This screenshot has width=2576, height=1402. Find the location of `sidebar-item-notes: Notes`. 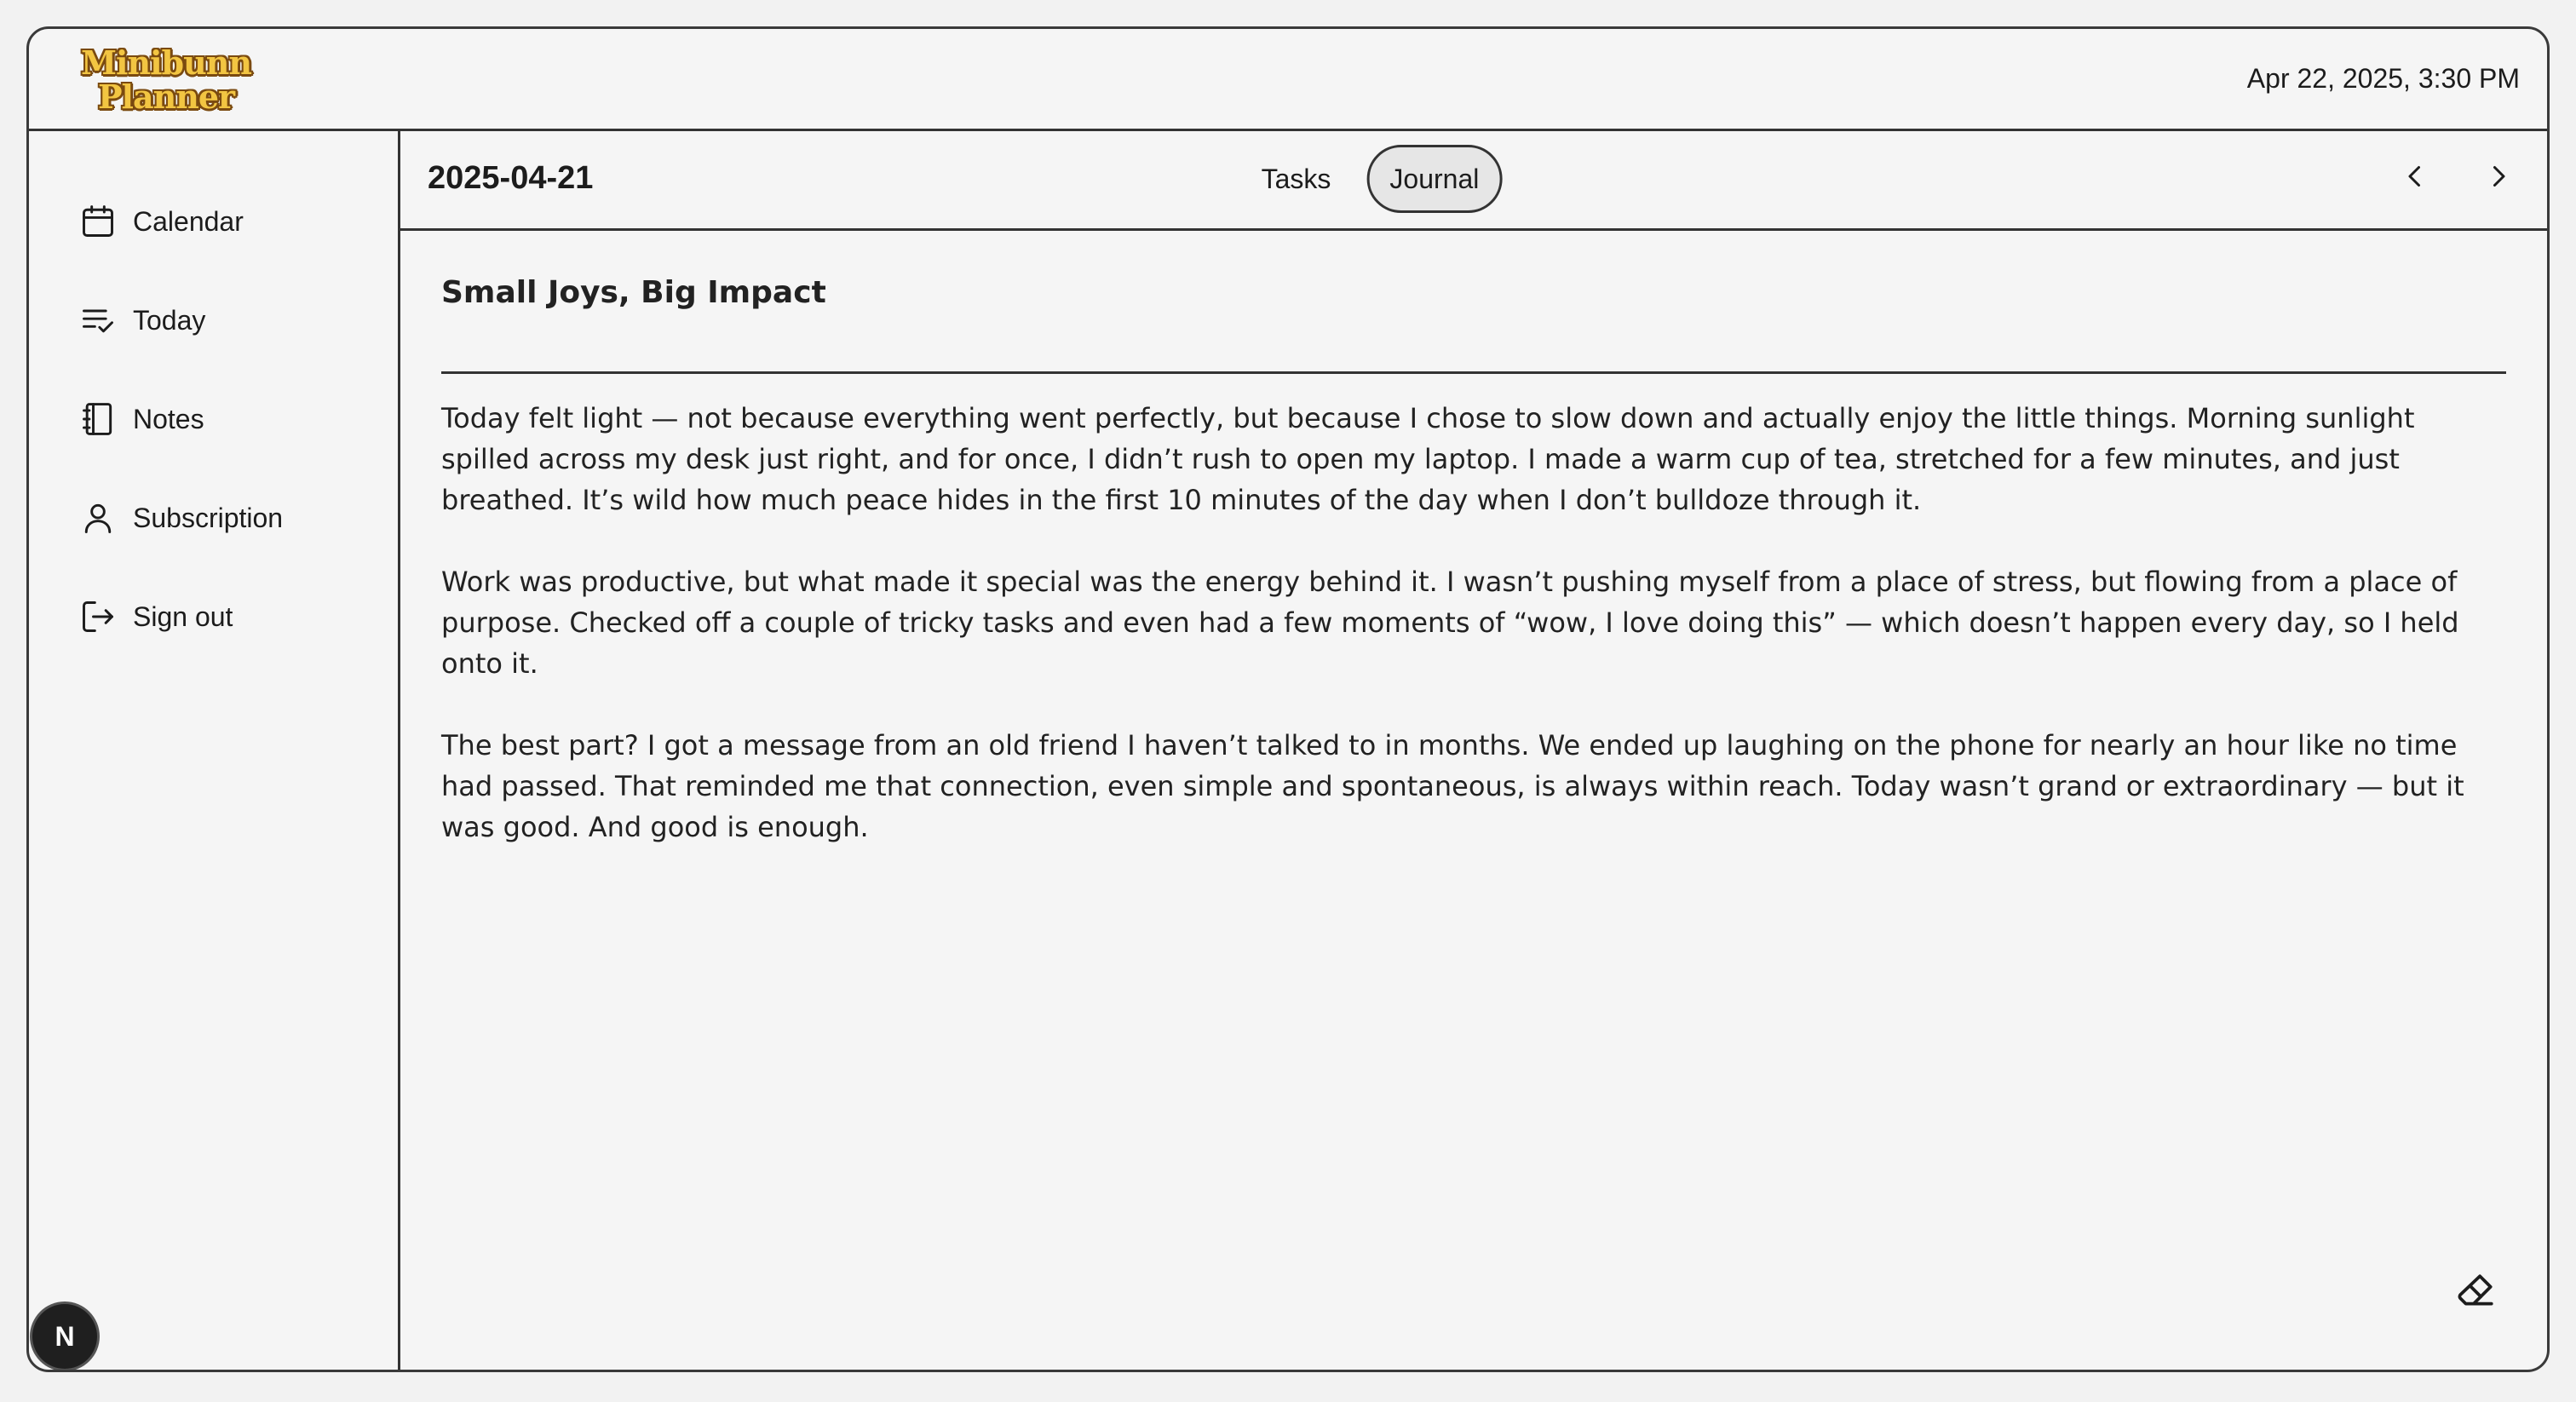

sidebar-item-notes: Notes is located at coordinates (141, 419).